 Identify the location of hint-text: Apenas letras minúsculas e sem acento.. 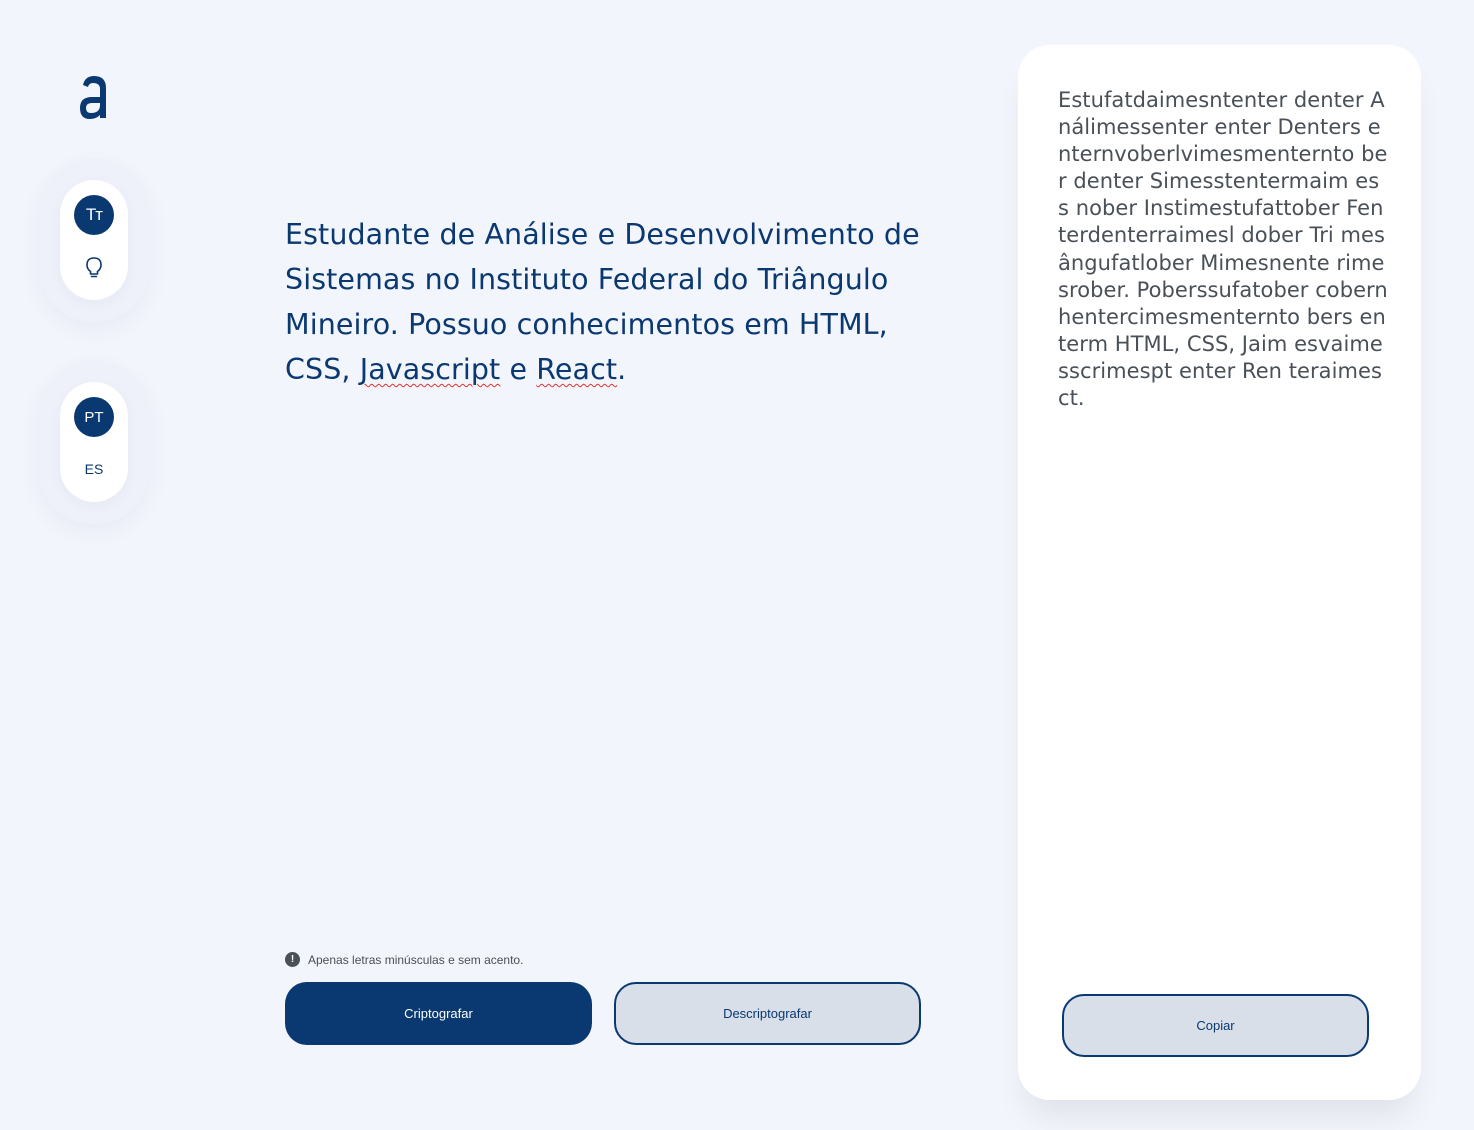
(416, 959).